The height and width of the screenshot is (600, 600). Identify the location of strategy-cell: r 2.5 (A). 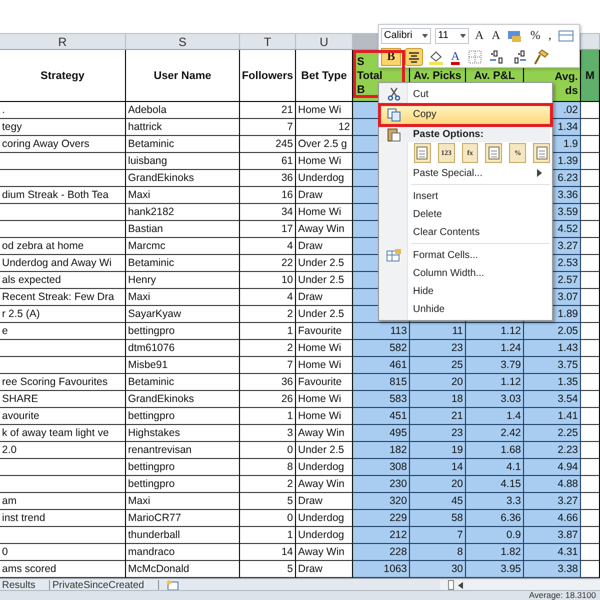
(63, 314).